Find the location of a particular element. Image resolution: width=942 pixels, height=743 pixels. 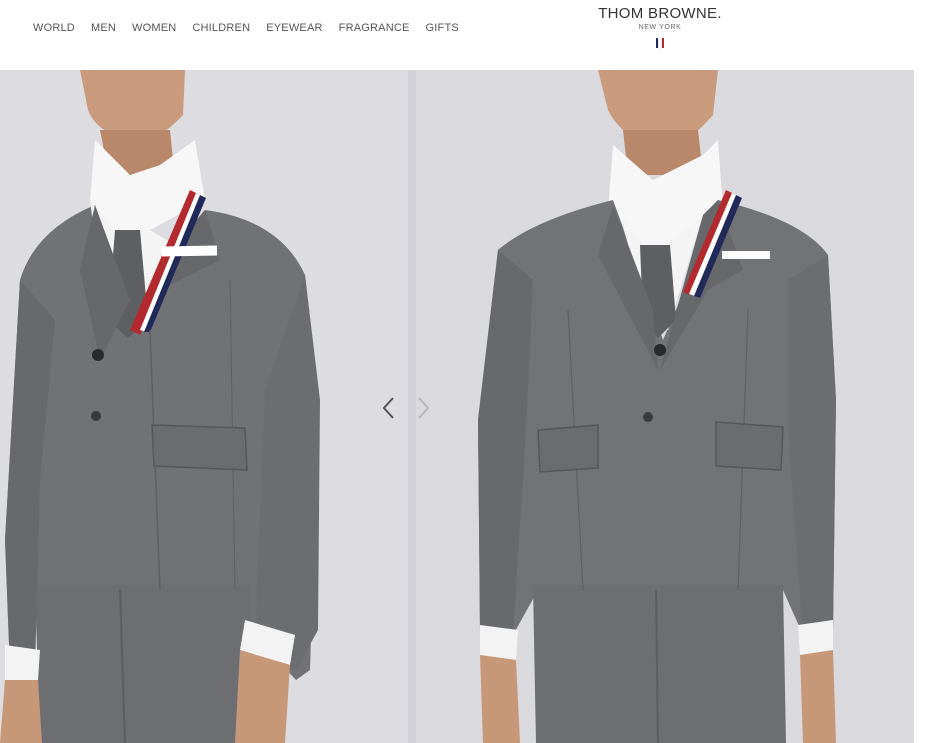

brand-location: NEW YORK is located at coordinates (660, 27).